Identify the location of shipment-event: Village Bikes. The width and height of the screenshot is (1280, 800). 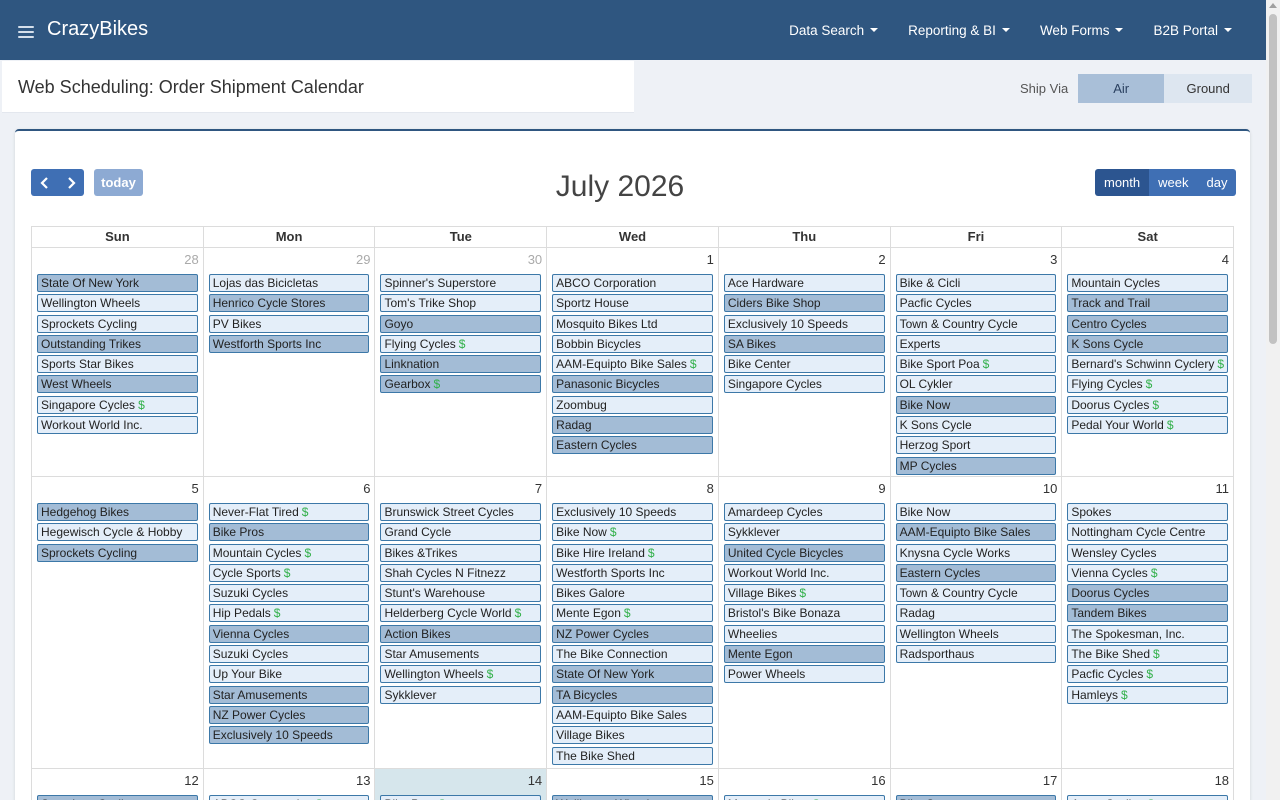
(632, 735).